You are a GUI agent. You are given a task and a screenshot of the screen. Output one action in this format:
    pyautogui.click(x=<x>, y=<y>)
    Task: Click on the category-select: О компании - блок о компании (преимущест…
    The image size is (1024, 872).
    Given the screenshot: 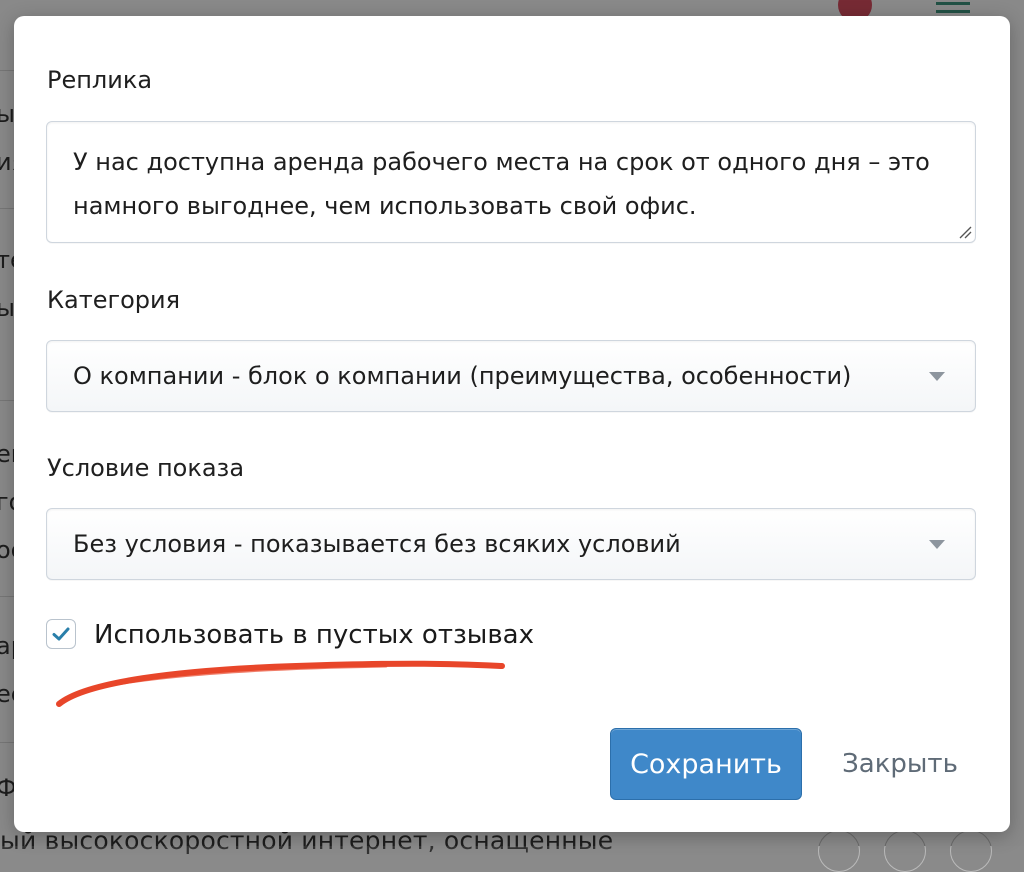 What is the action you would take?
    pyautogui.click(x=511, y=376)
    